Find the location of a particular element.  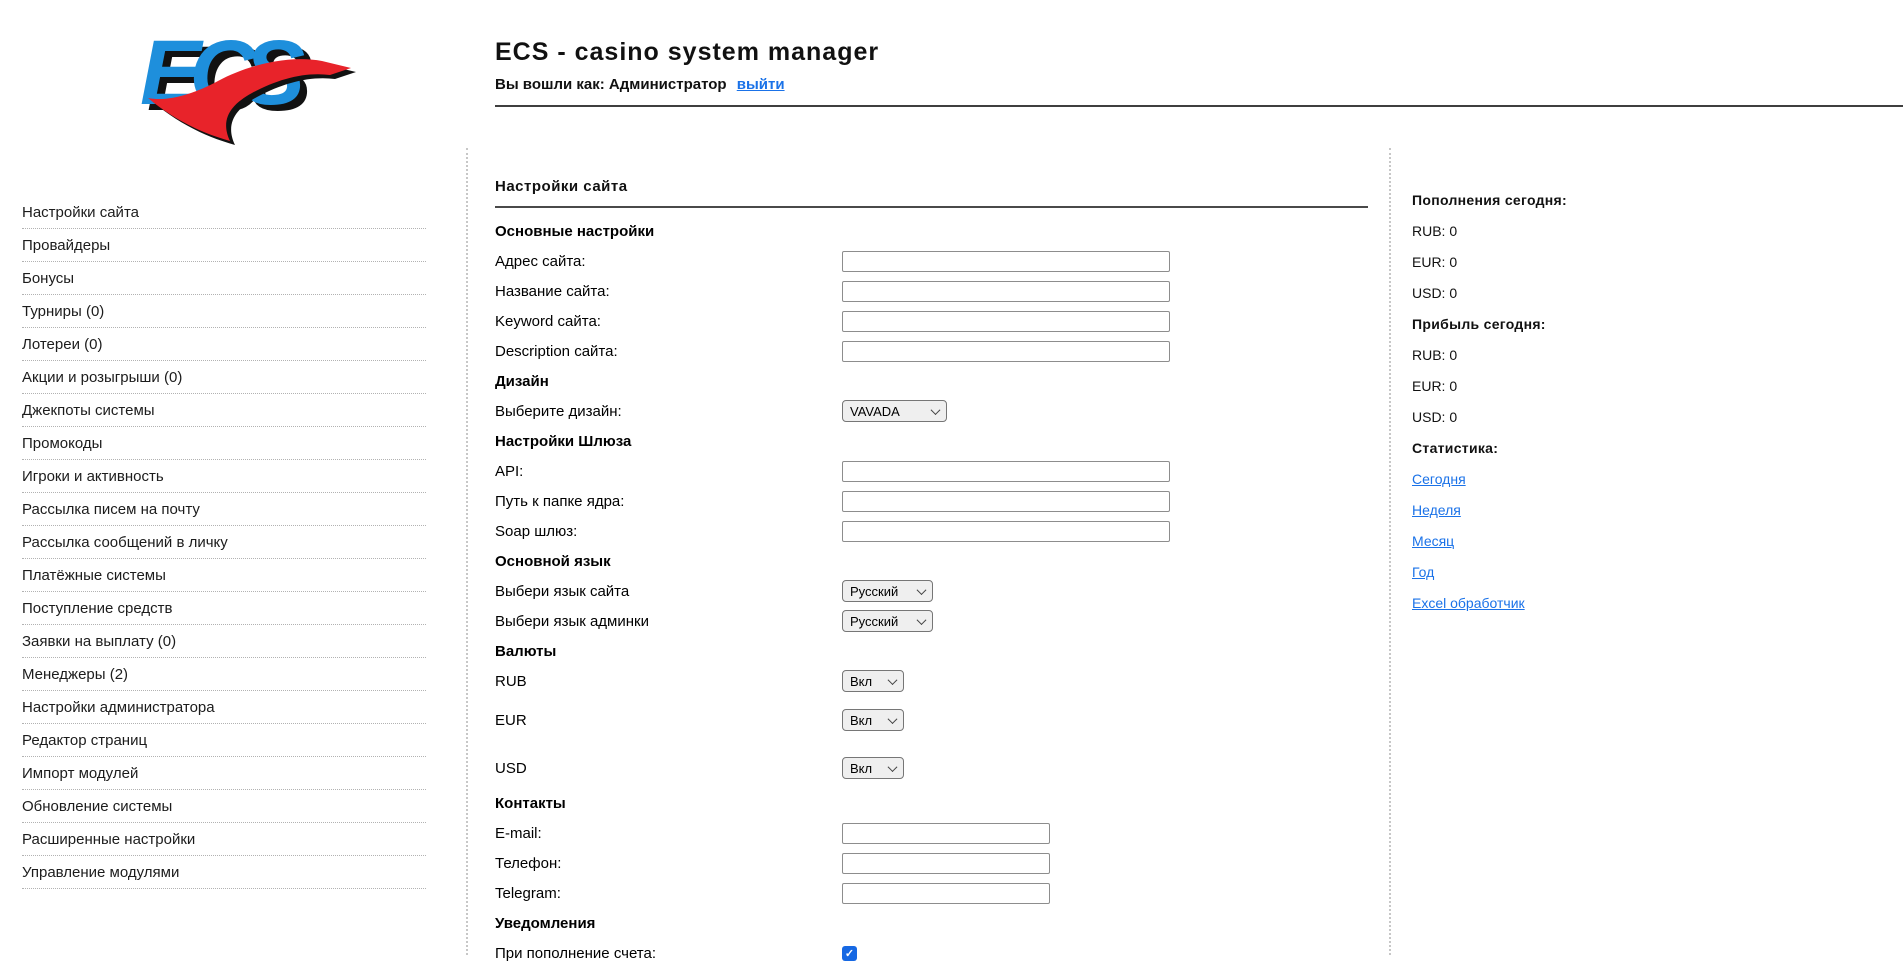

soap-gateway-input is located at coordinates (1006, 531).